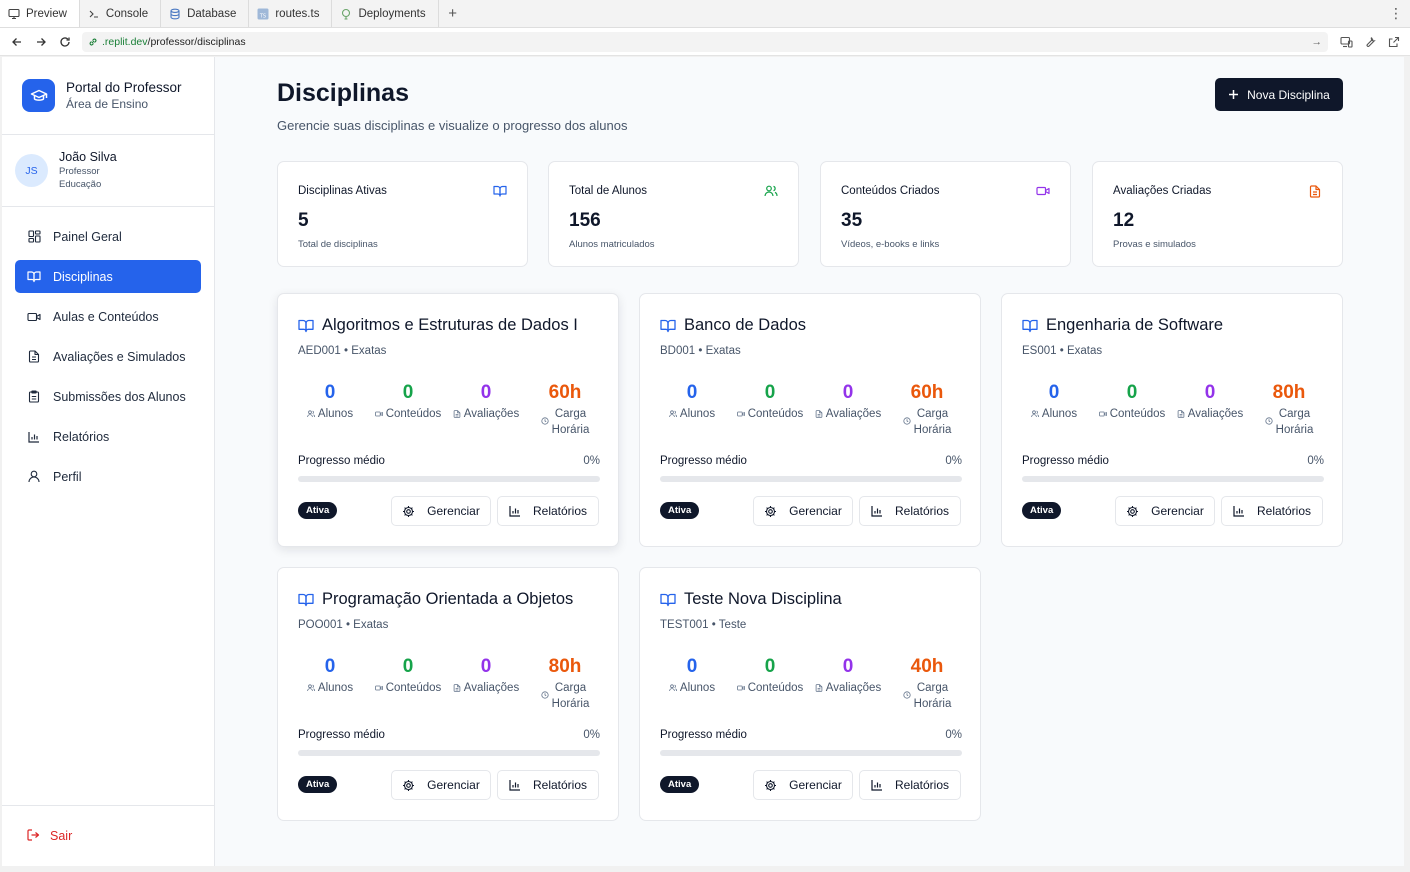 The image size is (1410, 872). Describe the element at coordinates (852, 220) in the screenshot. I see `stat-value: 35` at that location.